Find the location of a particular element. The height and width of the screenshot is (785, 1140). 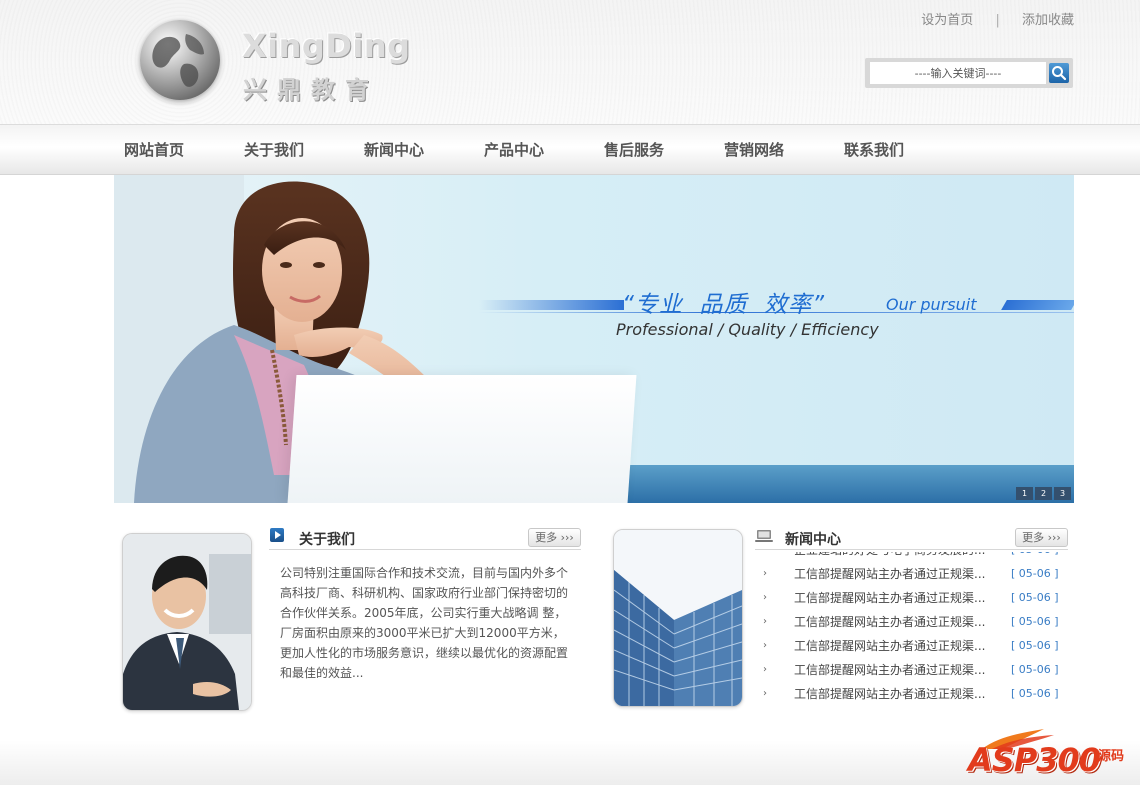

about-photo is located at coordinates (187, 622).